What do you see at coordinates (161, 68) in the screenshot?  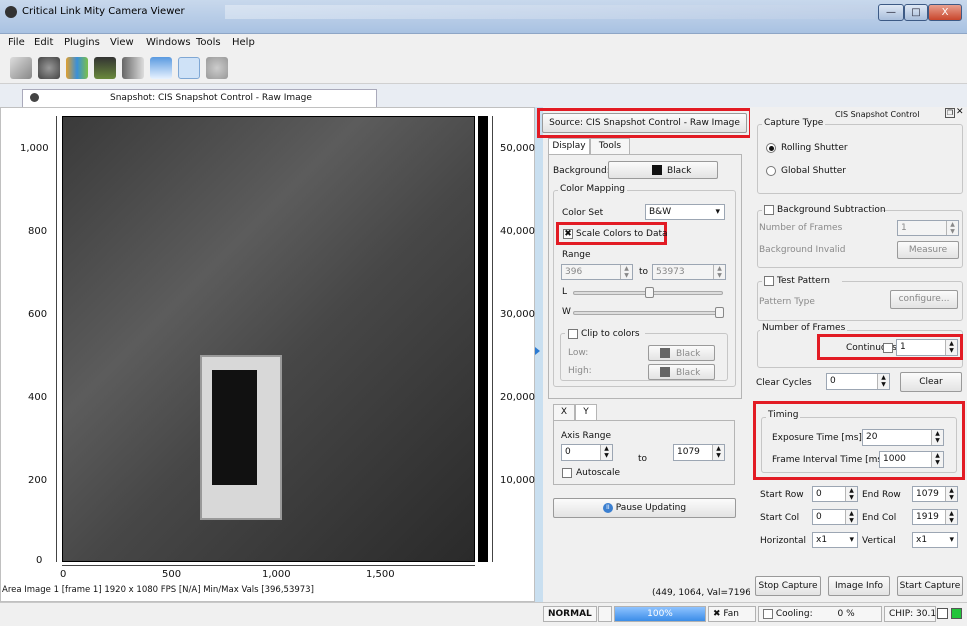 I see `chart-icon` at bounding box center [161, 68].